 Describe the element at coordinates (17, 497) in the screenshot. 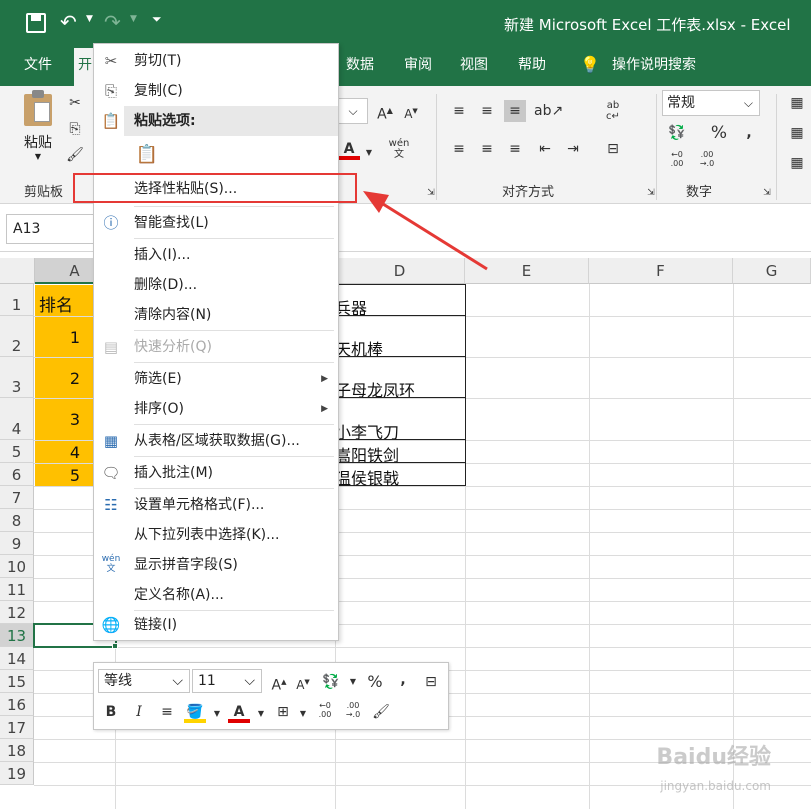

I see `row-header: 7` at that location.